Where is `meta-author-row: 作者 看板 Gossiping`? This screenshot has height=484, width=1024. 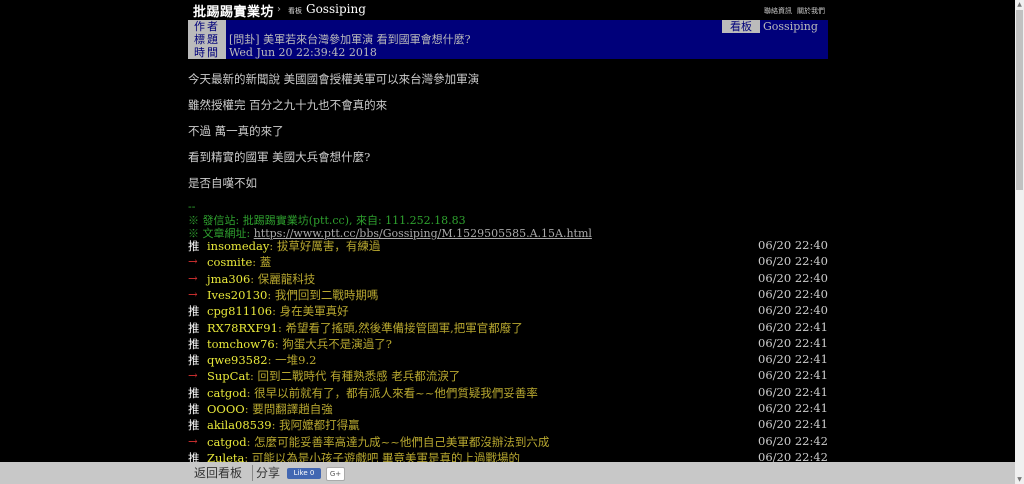
meta-author-row: 作者 看板 Gossiping is located at coordinates (508, 26).